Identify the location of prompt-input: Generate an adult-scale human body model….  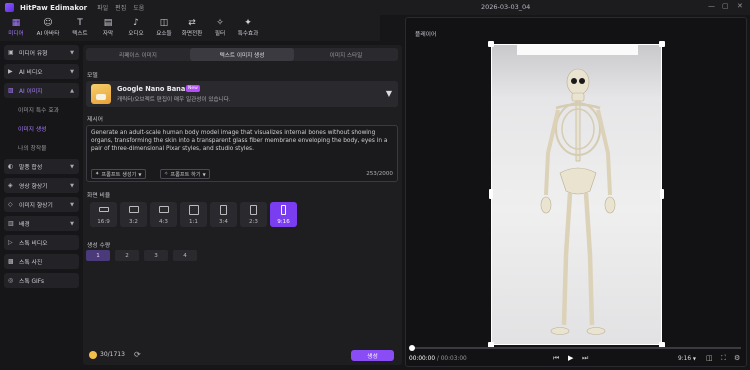
(242, 153).